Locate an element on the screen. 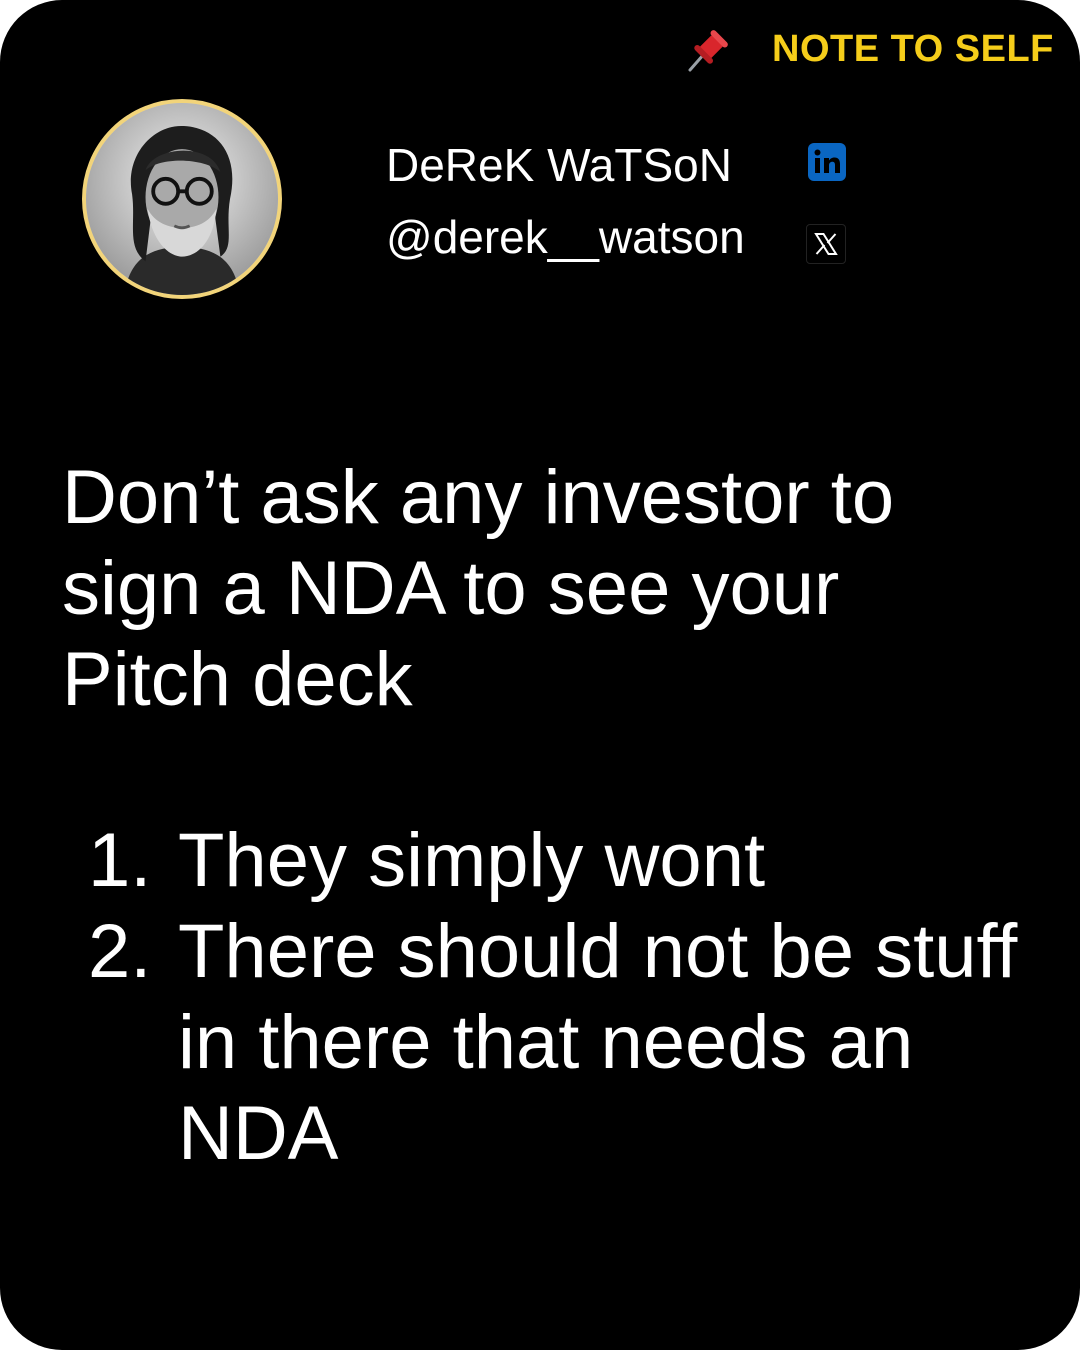 The image size is (1080, 1350). list-item-number: 1. is located at coordinates (120, 860).